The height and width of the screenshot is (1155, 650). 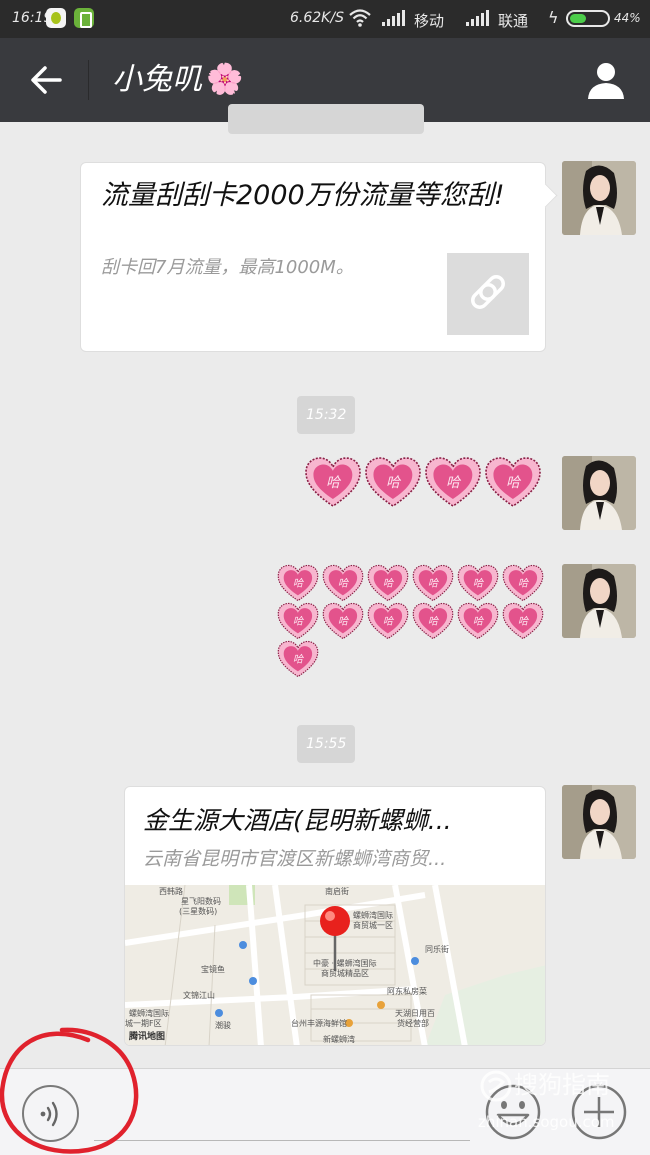 I want to click on cherry-blossom-icon: 🌸, so click(x=225, y=79).